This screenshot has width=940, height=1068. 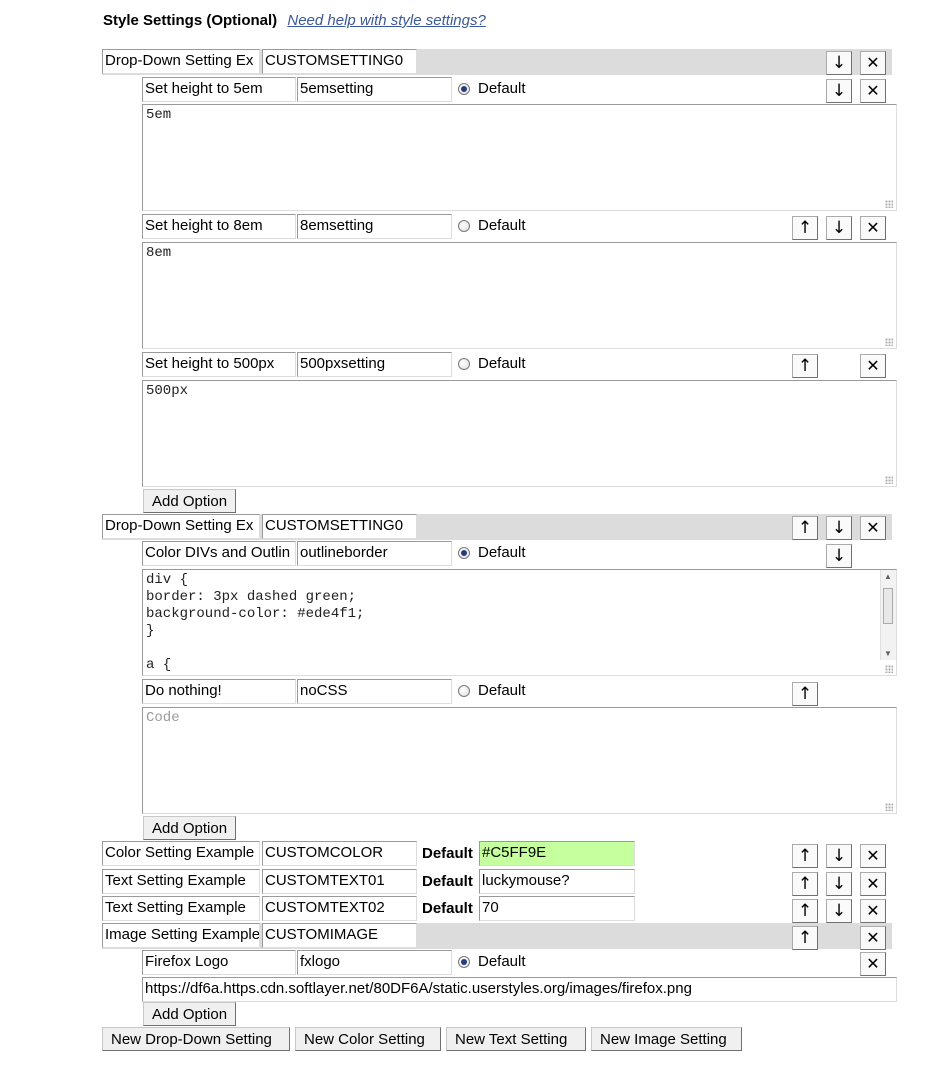 What do you see at coordinates (519, 157) in the screenshot?
I see `option-code-textarea: 5em` at bounding box center [519, 157].